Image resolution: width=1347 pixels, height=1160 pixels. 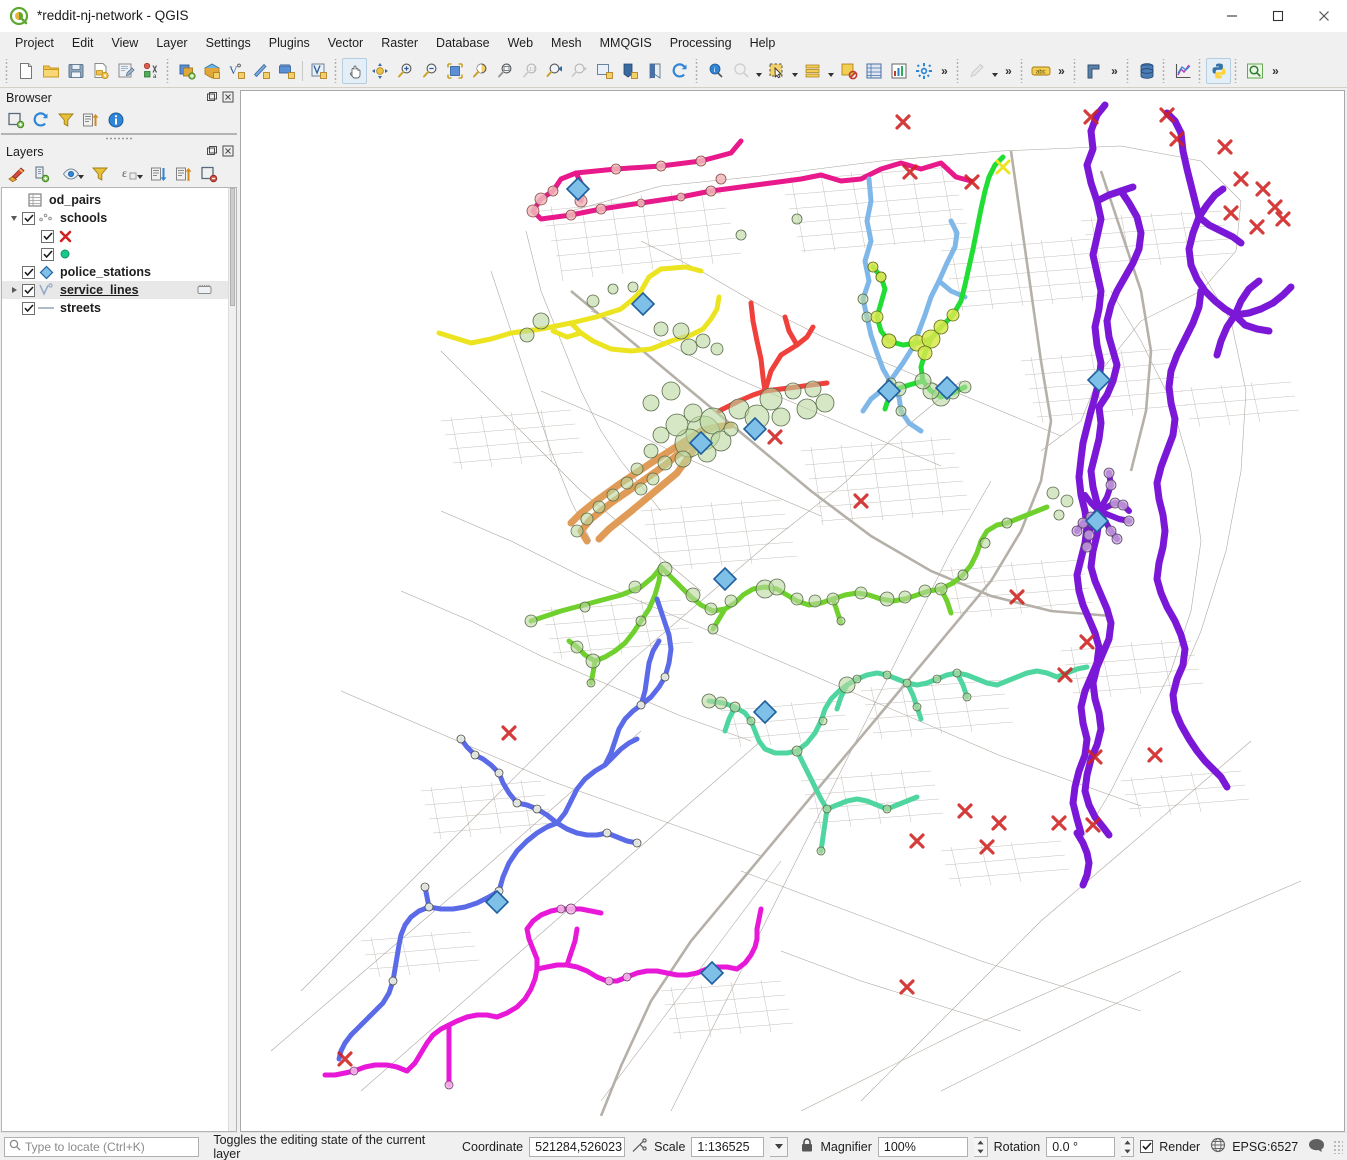 I want to click on zoom-layer-icon, so click(x=504, y=71).